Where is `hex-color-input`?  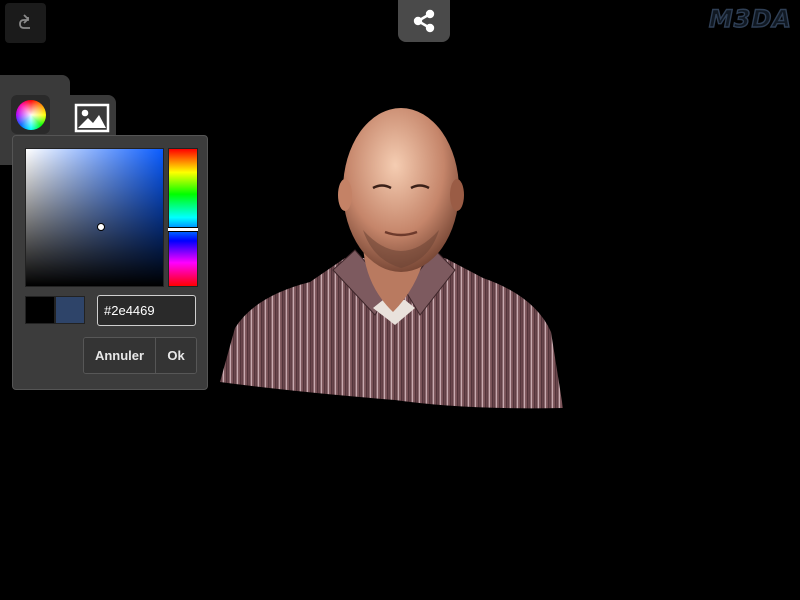 hex-color-input is located at coordinates (146, 310).